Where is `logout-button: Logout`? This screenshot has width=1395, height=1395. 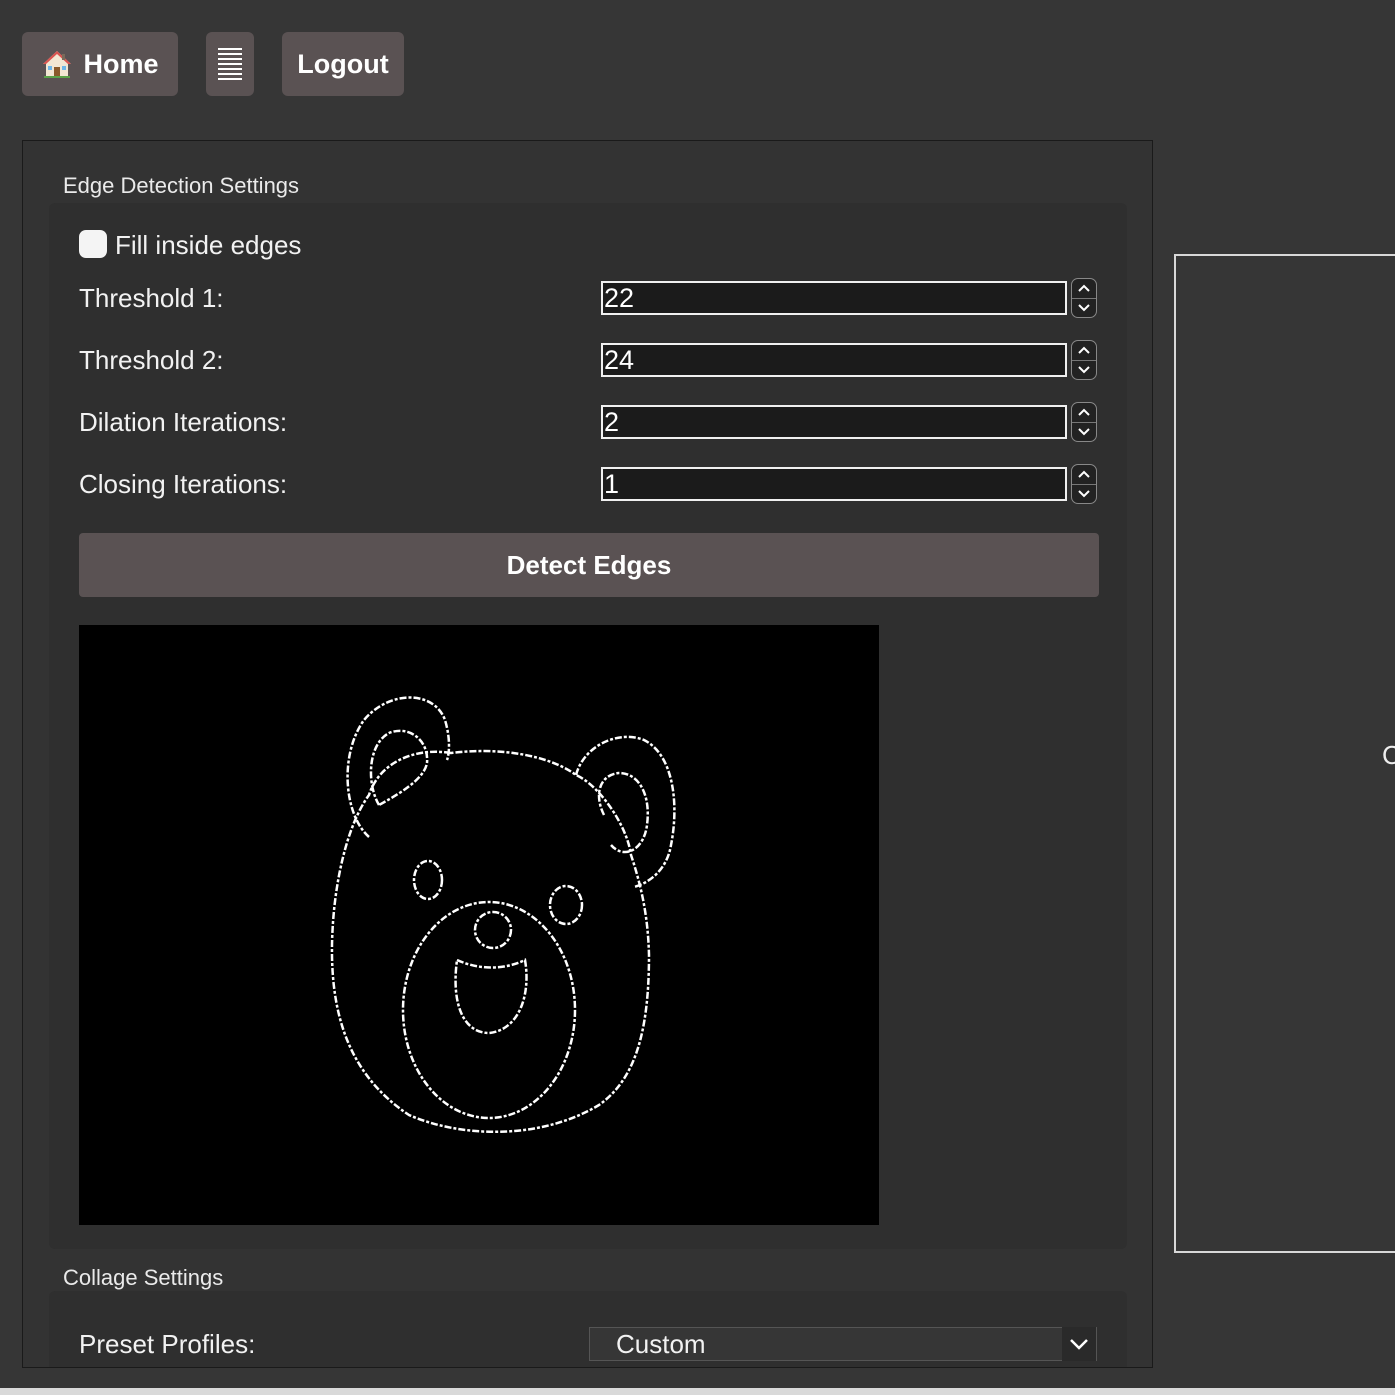
logout-button: Logout is located at coordinates (343, 64).